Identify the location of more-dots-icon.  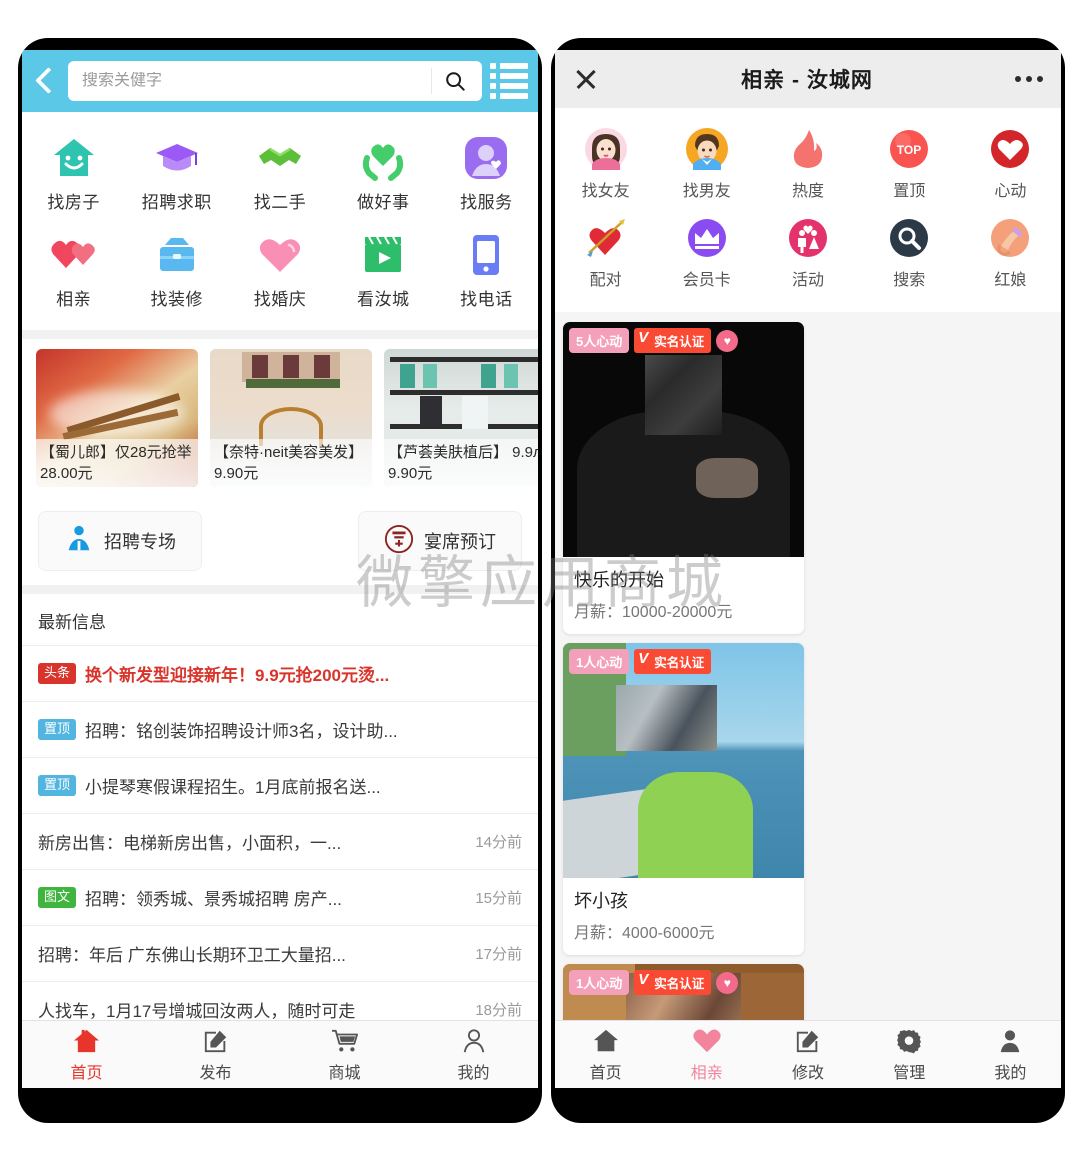
(1028, 79).